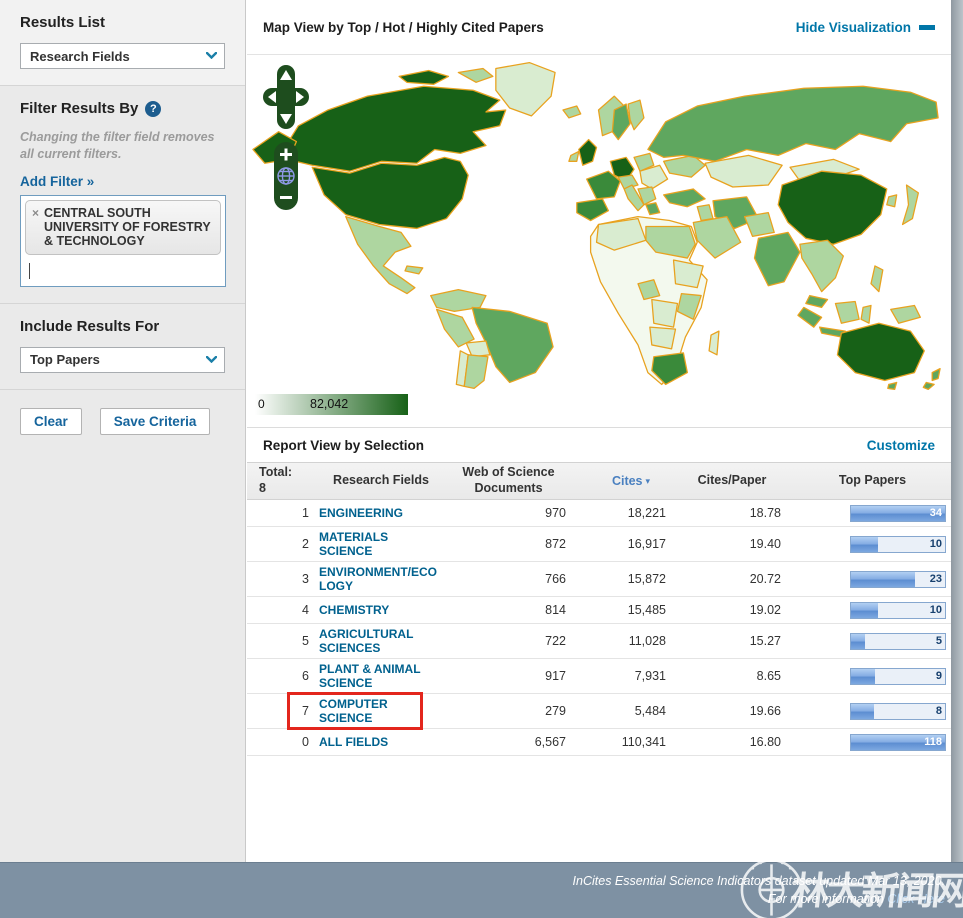  Describe the element at coordinates (555, 676) in the screenshot. I see `row-docs: 917` at that location.